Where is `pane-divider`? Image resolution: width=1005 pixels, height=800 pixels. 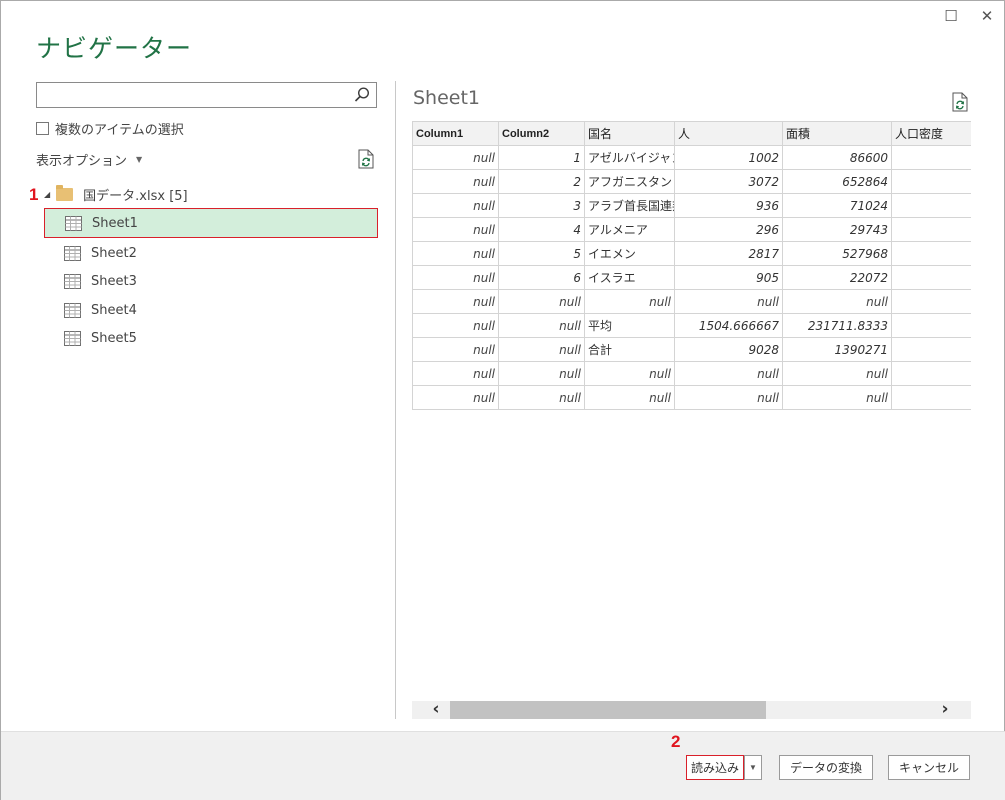
pane-divider is located at coordinates (395, 400).